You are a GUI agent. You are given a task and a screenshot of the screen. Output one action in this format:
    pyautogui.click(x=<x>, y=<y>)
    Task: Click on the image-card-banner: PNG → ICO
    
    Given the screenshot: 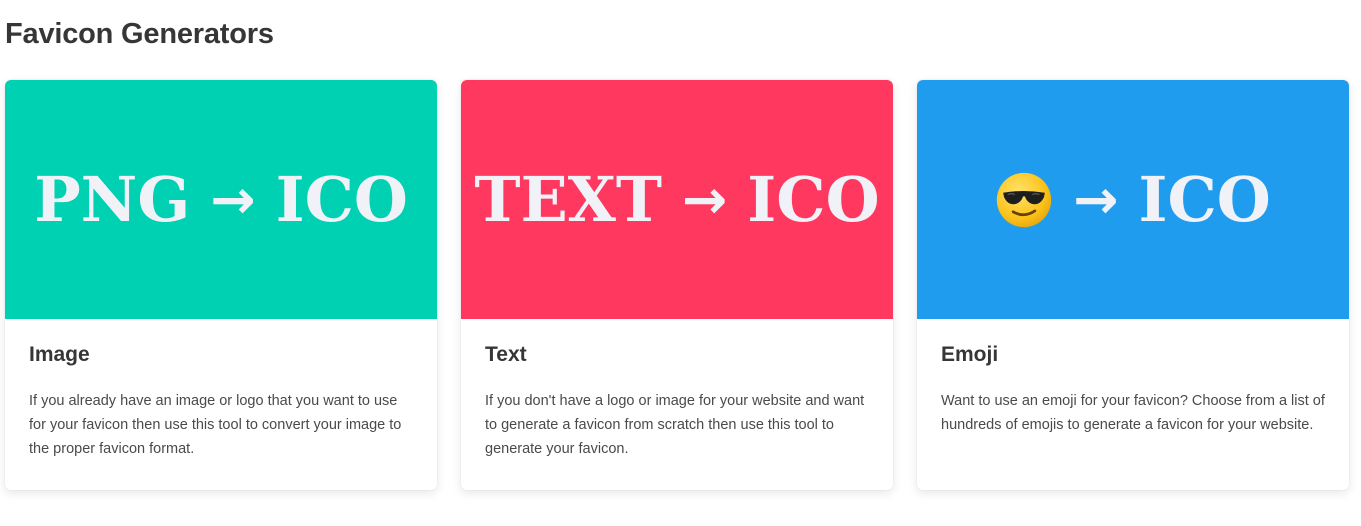 What is the action you would take?
    pyautogui.click(x=221, y=199)
    